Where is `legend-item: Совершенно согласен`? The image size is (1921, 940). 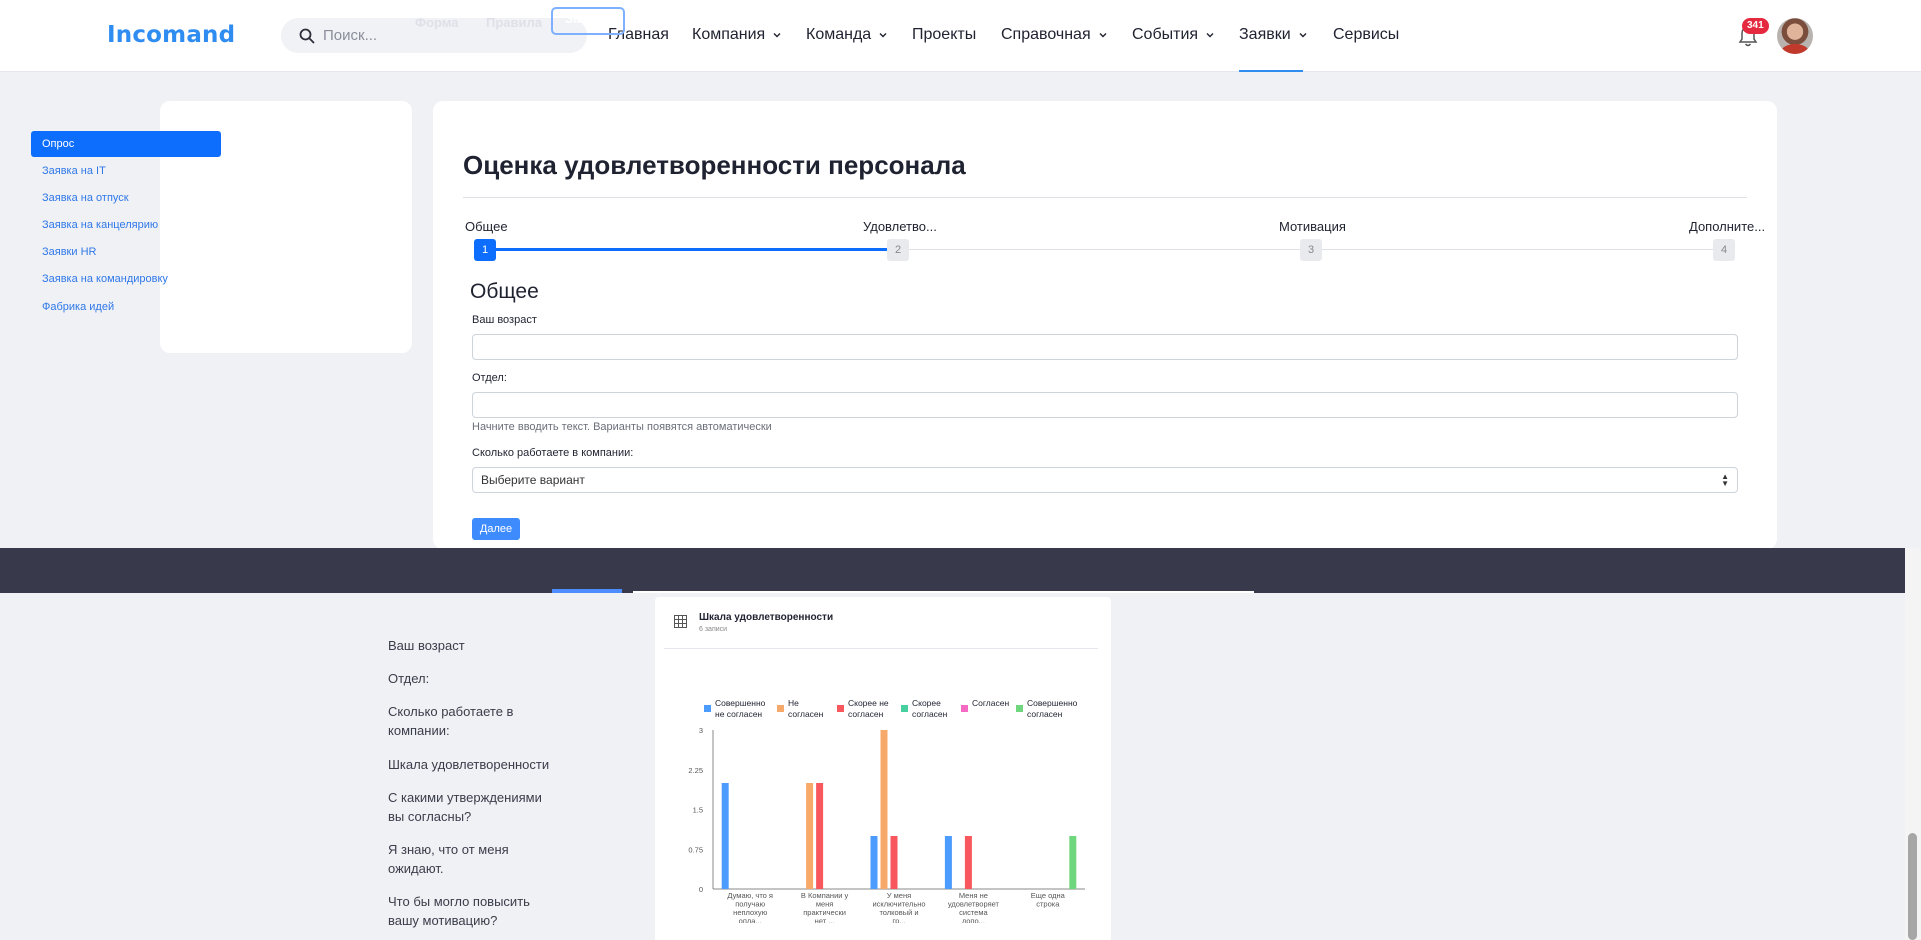
legend-item: Совершенно согласен is located at coordinates (1051, 709).